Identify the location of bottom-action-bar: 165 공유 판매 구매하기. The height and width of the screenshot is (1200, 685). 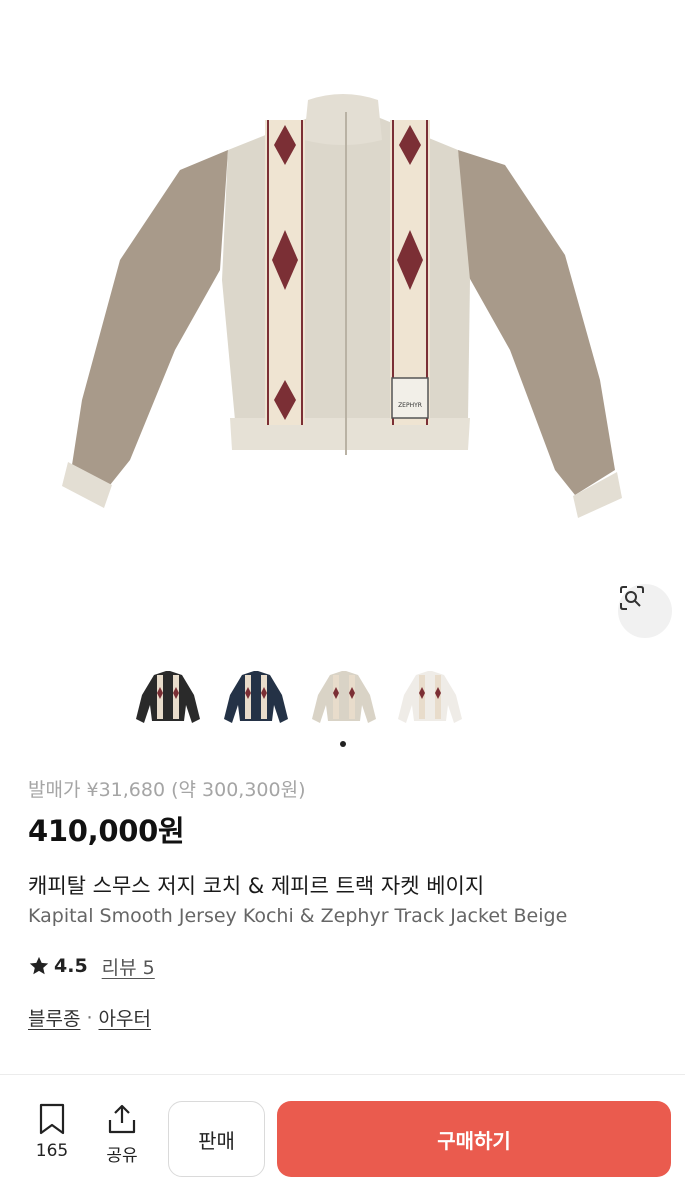
(342, 1142).